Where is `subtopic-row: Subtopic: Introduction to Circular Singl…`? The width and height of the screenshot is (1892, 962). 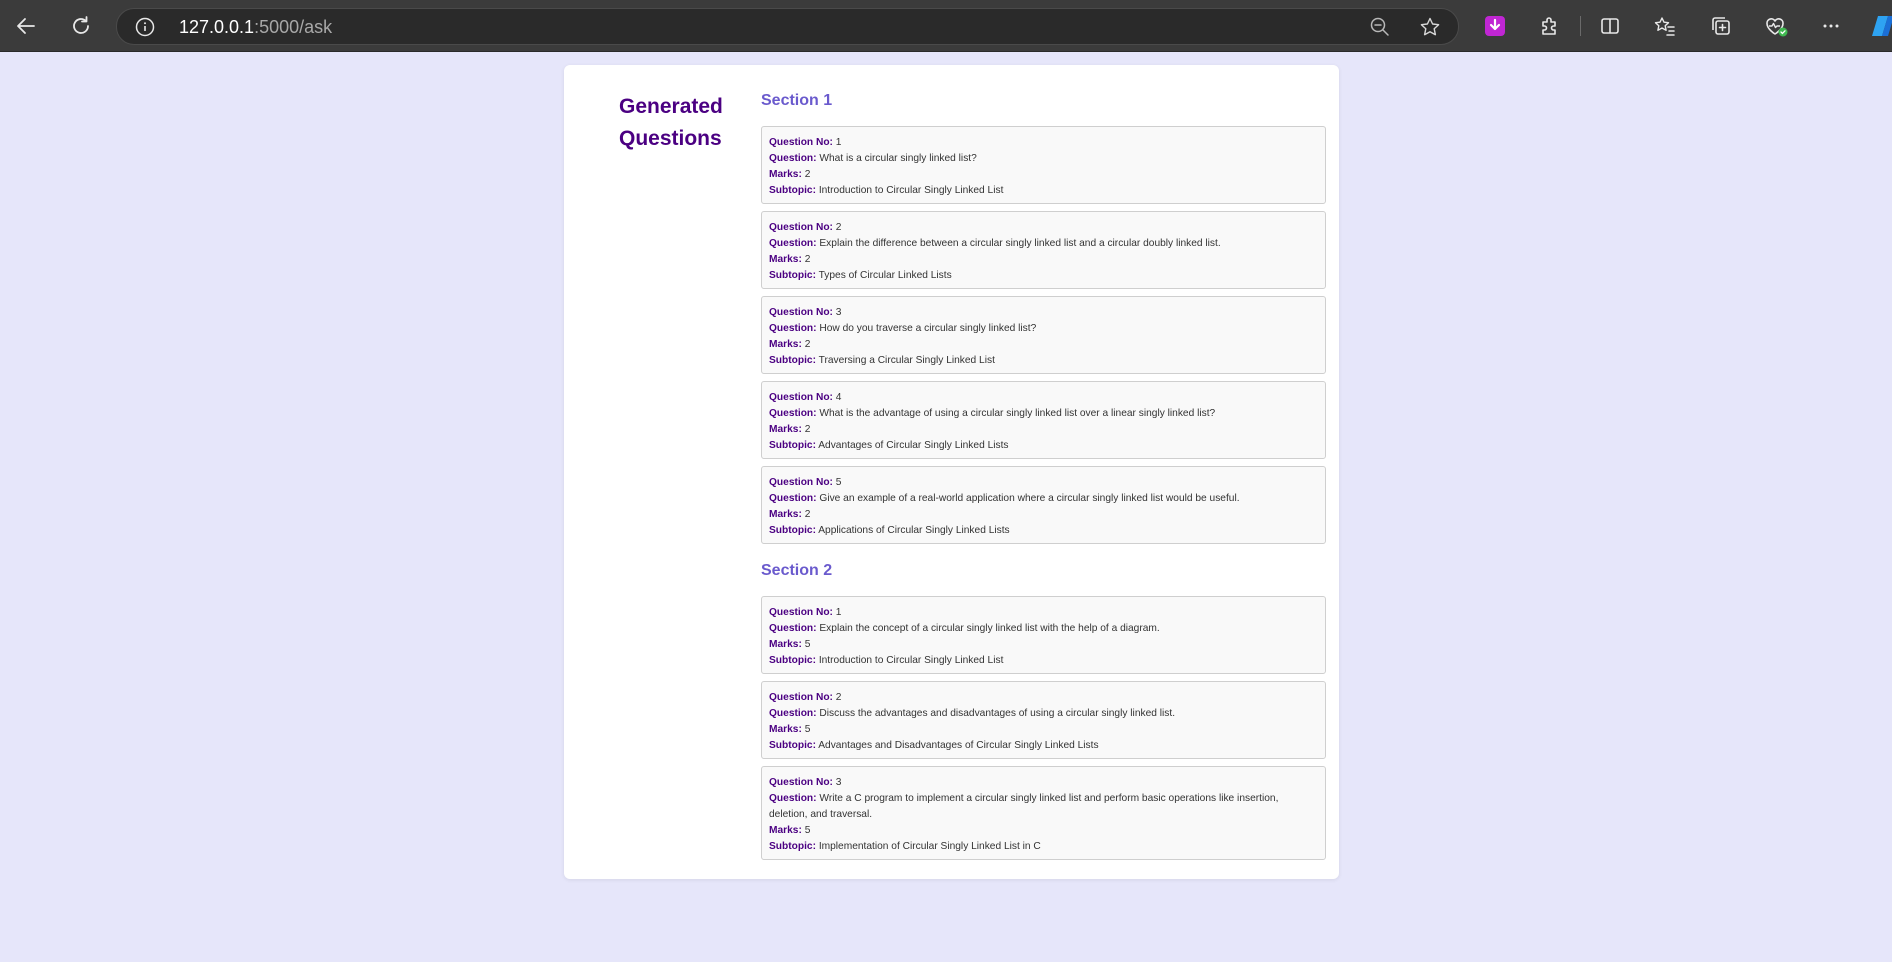
subtopic-row: Subtopic: Introduction to Circular Singl… is located at coordinates (1043, 191).